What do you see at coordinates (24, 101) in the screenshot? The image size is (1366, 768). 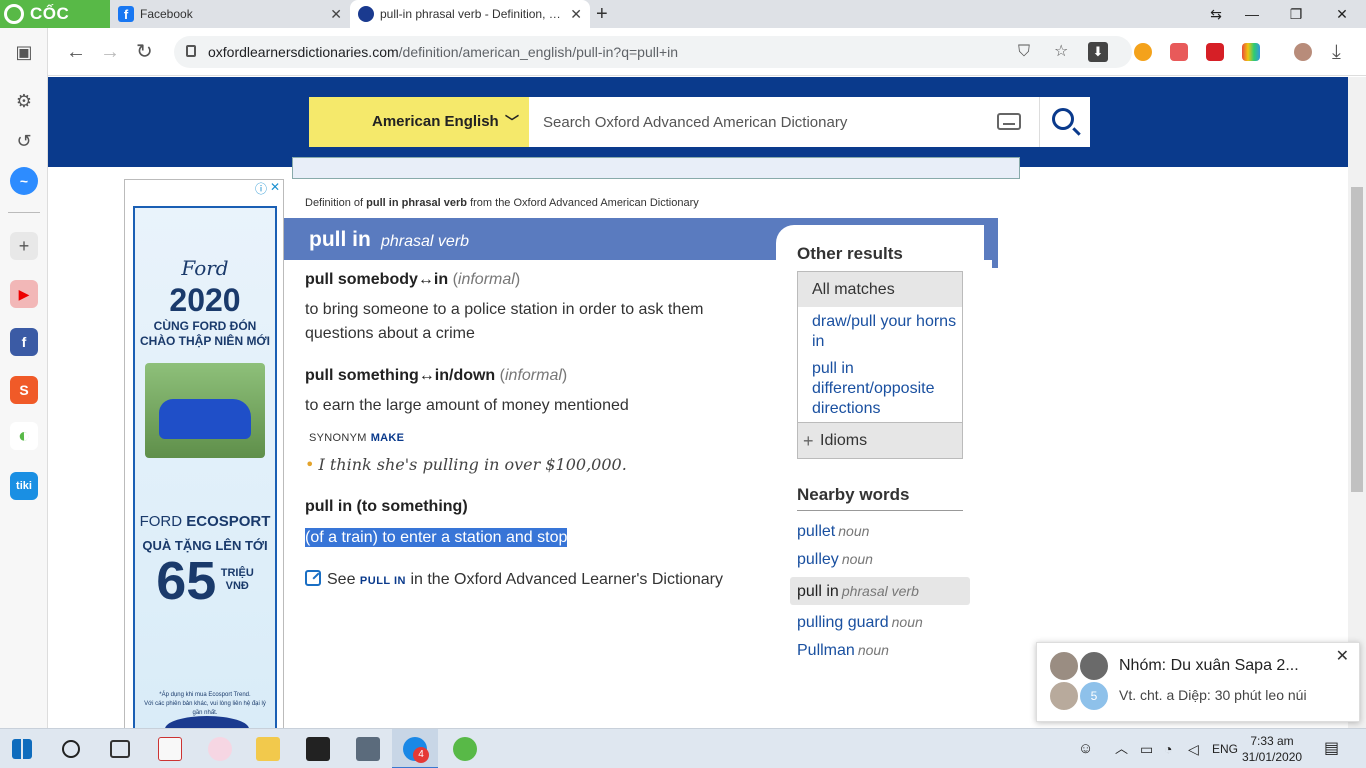 I see `settings-gear-icon: ⚙` at bounding box center [24, 101].